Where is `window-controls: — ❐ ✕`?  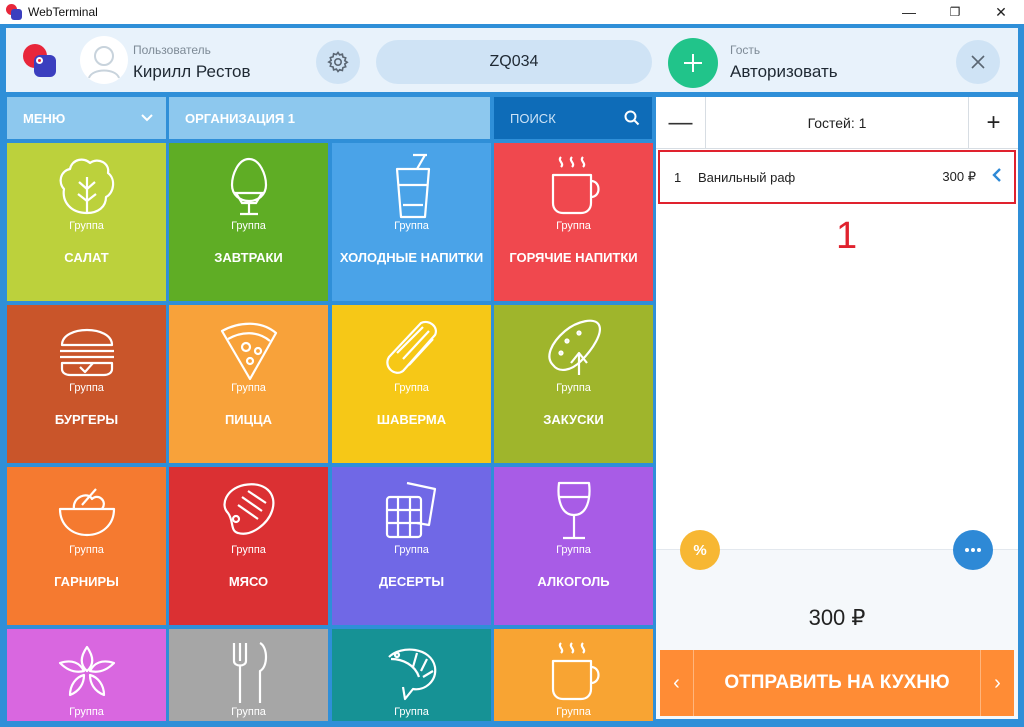 window-controls: — ❐ ✕ is located at coordinates (955, 12).